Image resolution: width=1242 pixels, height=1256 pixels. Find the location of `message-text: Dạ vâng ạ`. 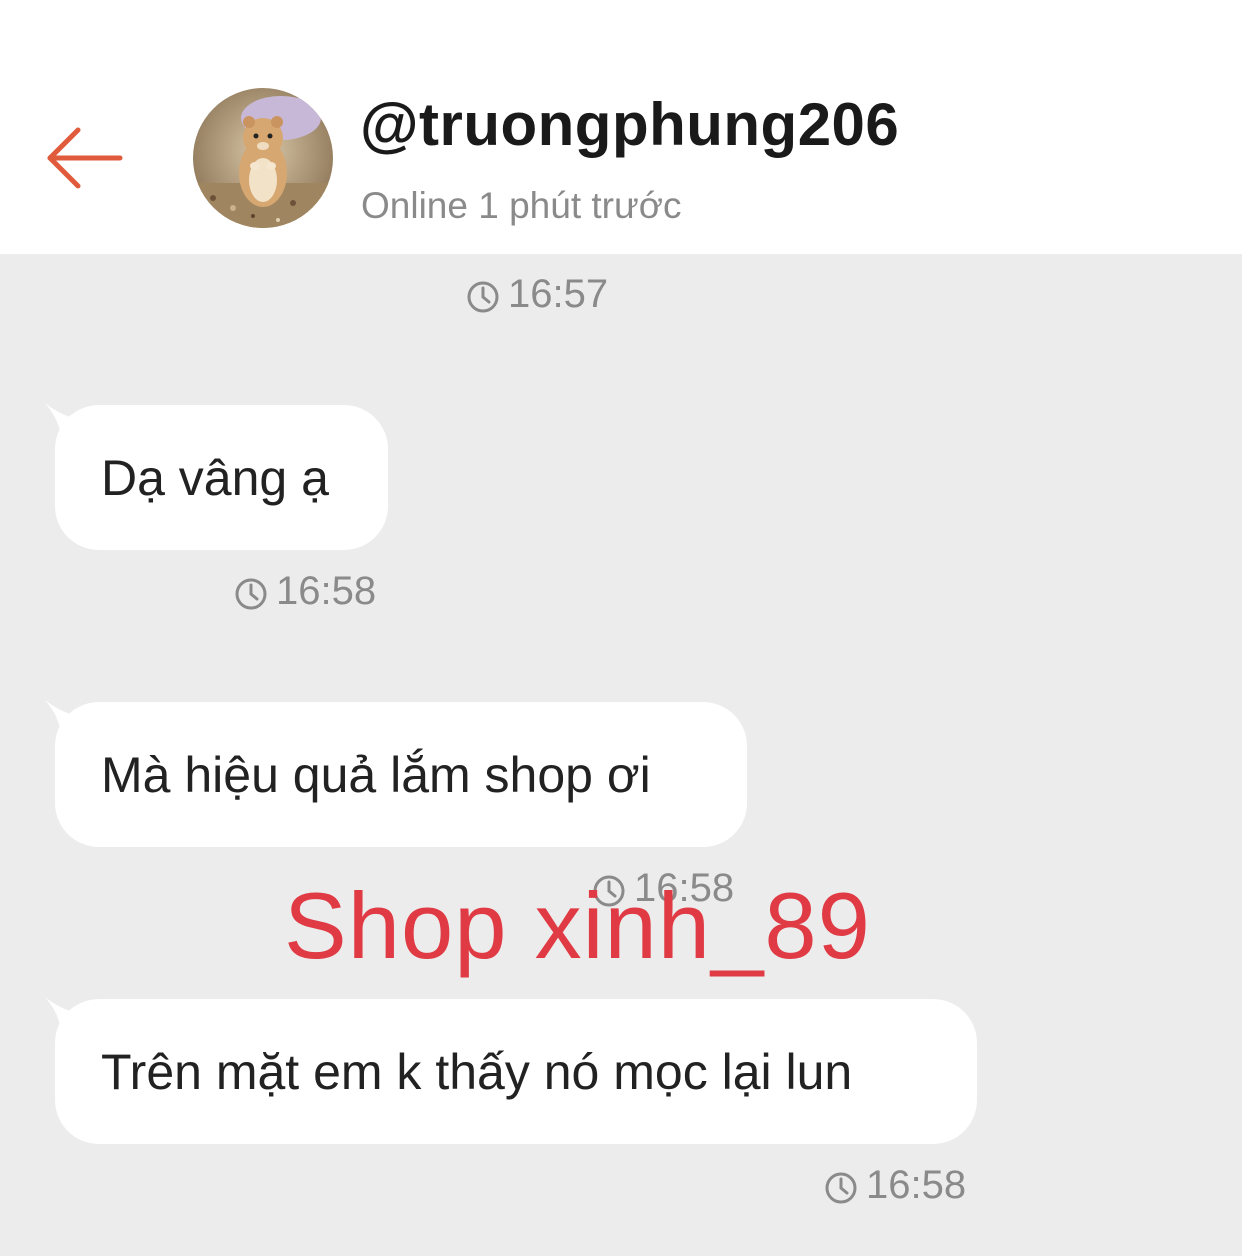

message-text: Dạ vâng ạ is located at coordinates (215, 477).